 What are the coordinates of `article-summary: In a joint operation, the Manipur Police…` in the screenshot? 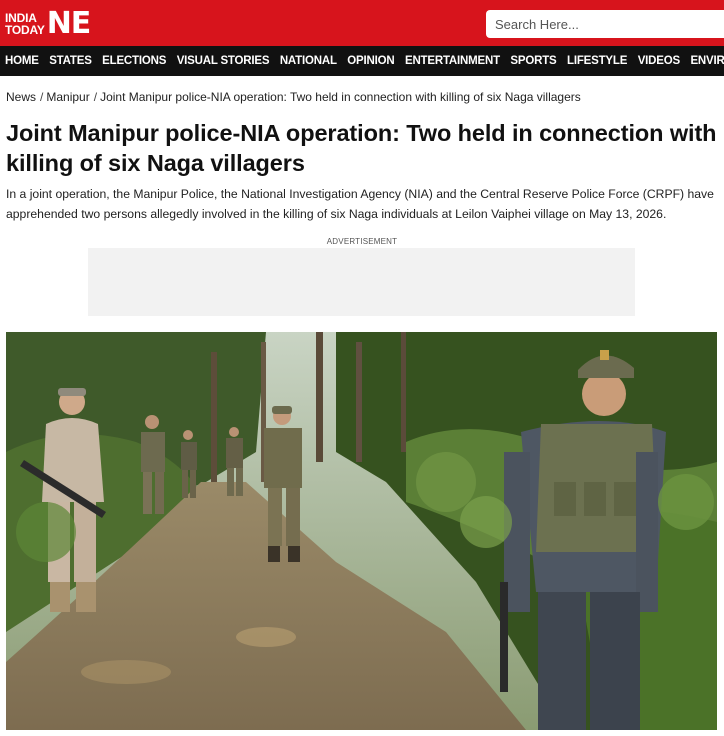 It's located at (360, 204).